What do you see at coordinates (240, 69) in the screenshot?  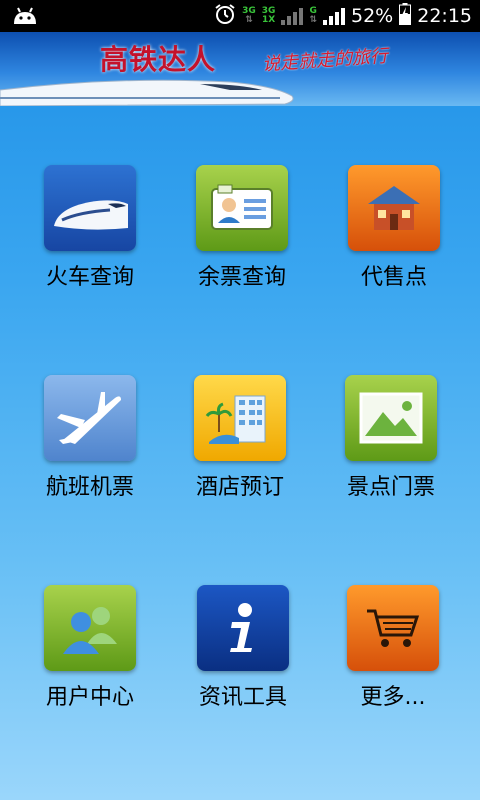 I see `header-banner: 高铁达人 说走就走的旅行` at bounding box center [240, 69].